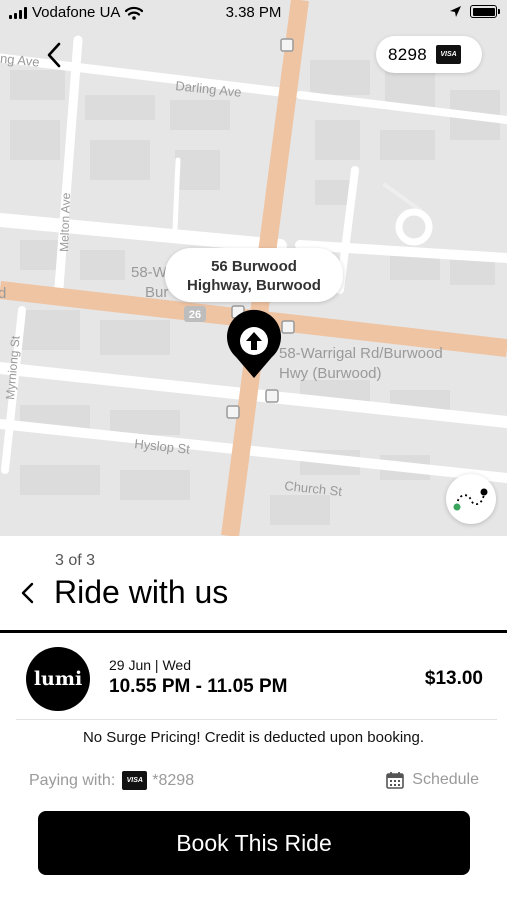 This screenshot has height=900, width=507. What do you see at coordinates (173, 780) in the screenshot?
I see `paying-card-number: *8298` at bounding box center [173, 780].